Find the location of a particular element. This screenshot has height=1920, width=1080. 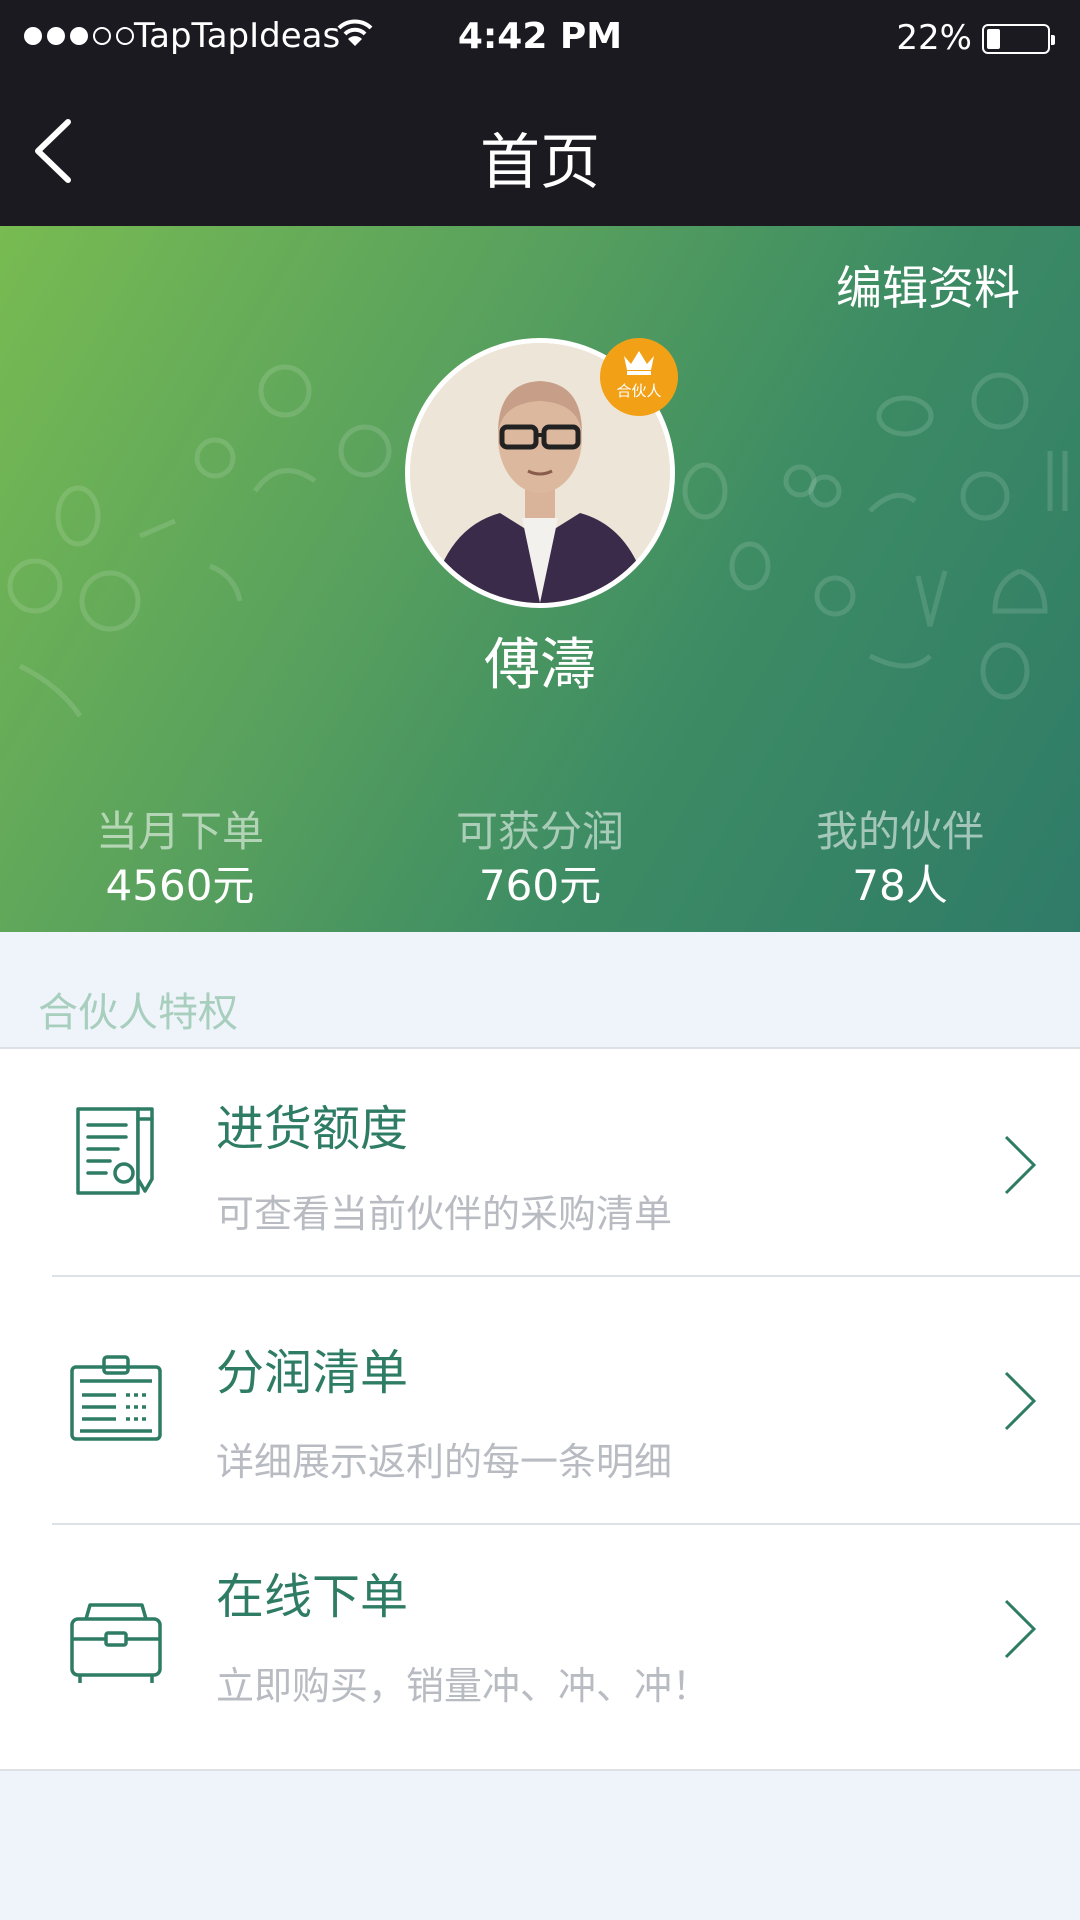

navigation-bar: 首页 is located at coordinates (540, 151).